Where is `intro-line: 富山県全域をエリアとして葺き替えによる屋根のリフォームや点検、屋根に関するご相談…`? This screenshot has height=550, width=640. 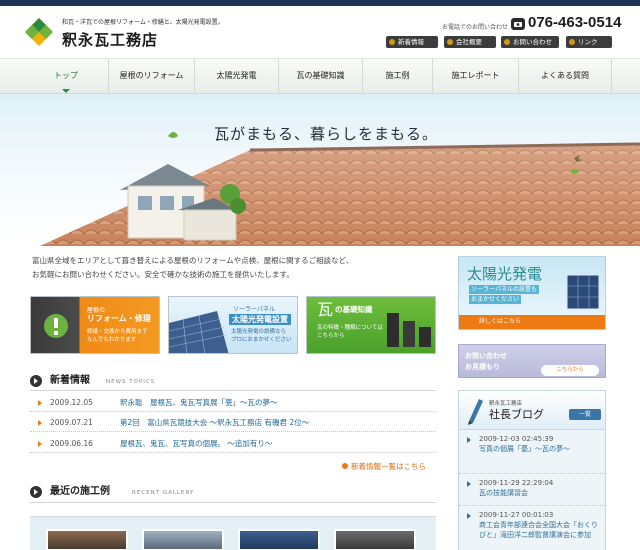 intro-line: 富山県全域をエリアとして葺き替えによる屋根のリフォームや点検、屋根に関するご相談… is located at coordinates (193, 260).